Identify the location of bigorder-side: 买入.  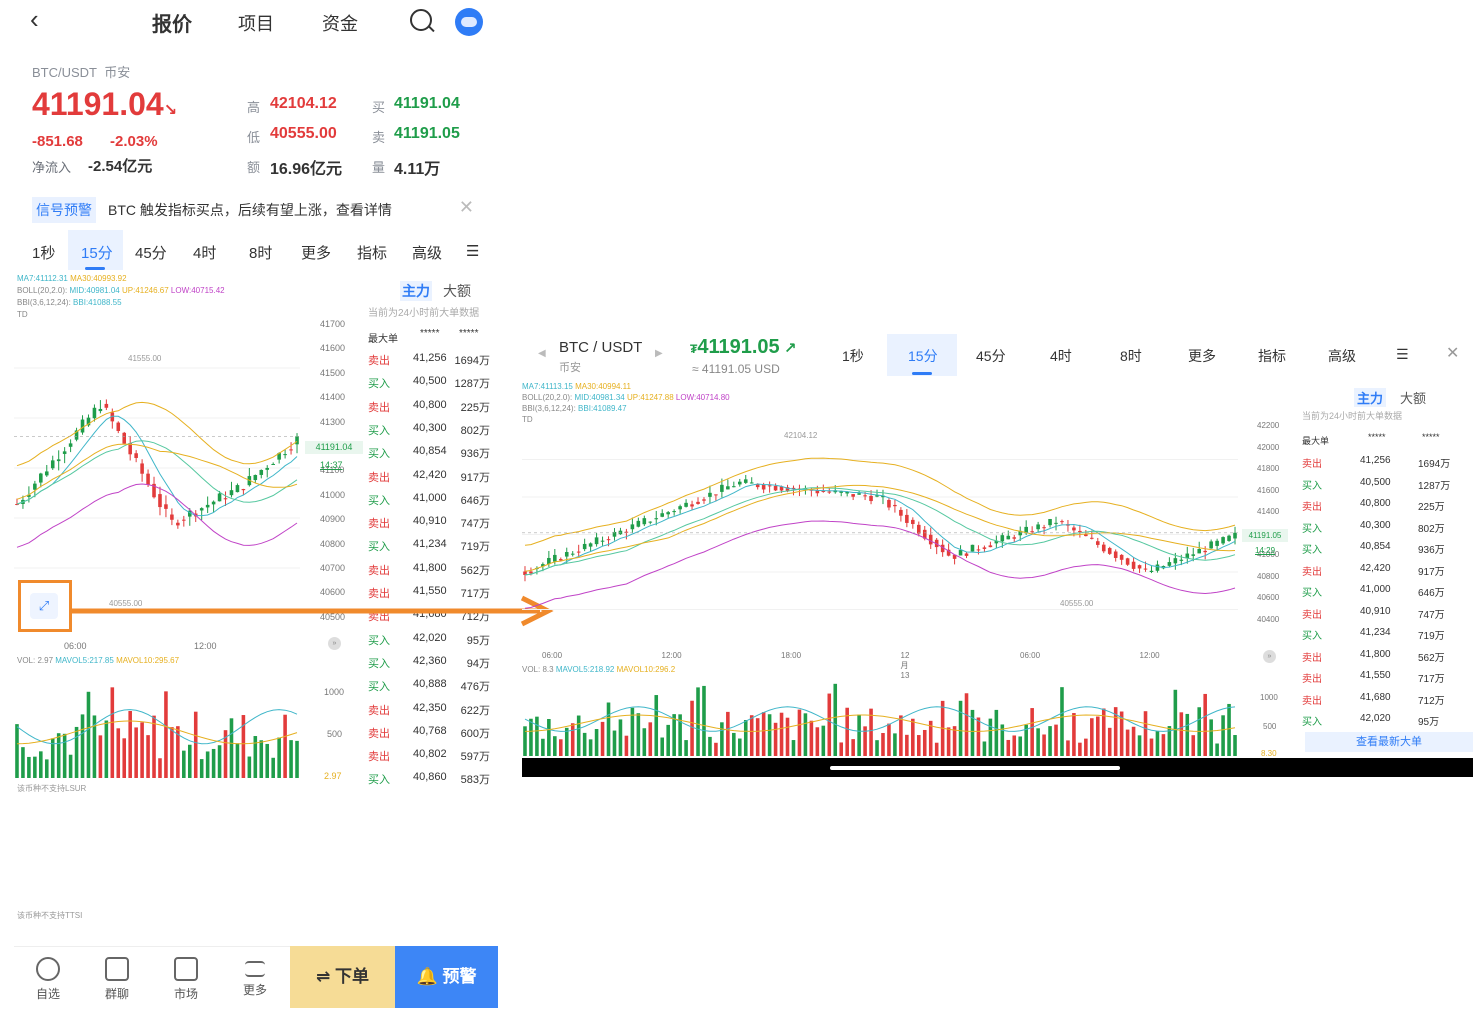
(379, 780).